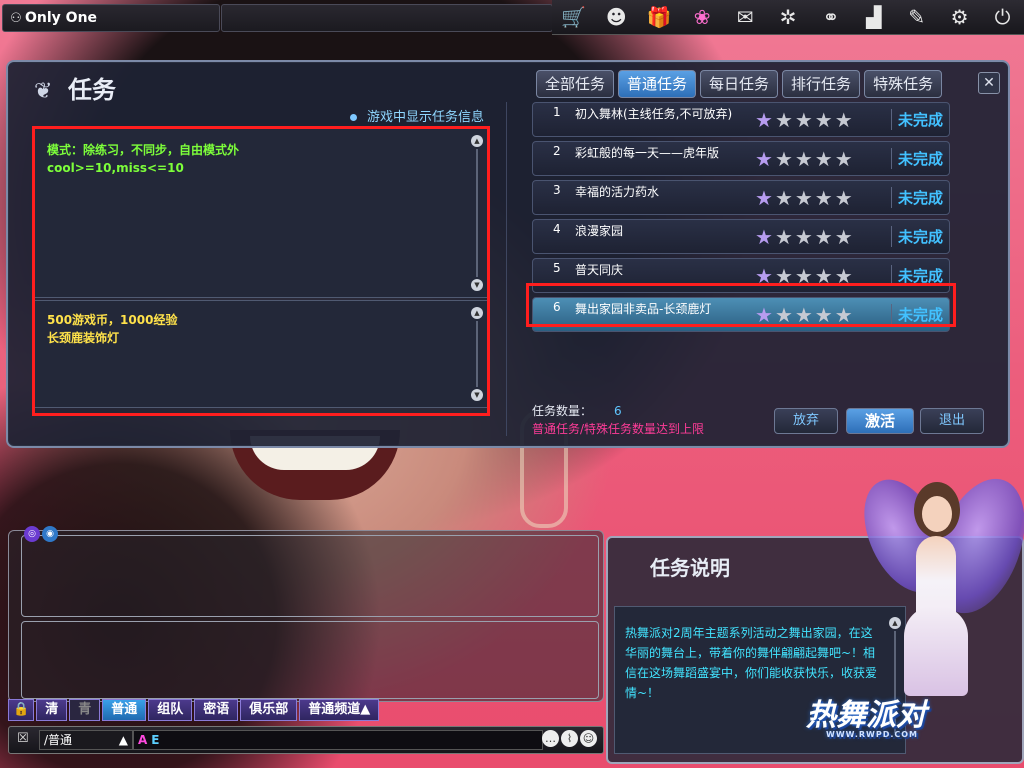 Image resolution: width=1024 pixels, height=768 pixels. I want to click on gear-icon: ⚙, so click(960, 17).